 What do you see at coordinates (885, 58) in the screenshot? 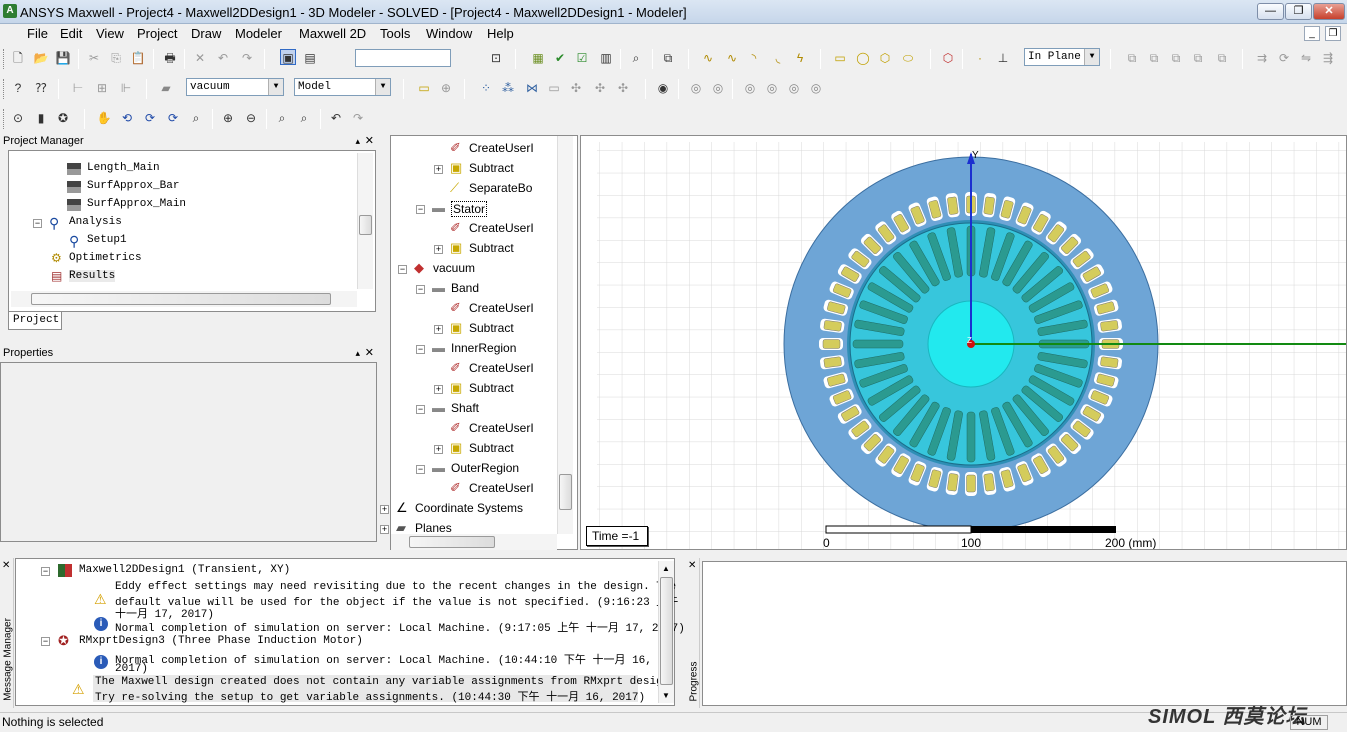
I see `draw-polygon-icon: ⬡` at bounding box center [885, 58].